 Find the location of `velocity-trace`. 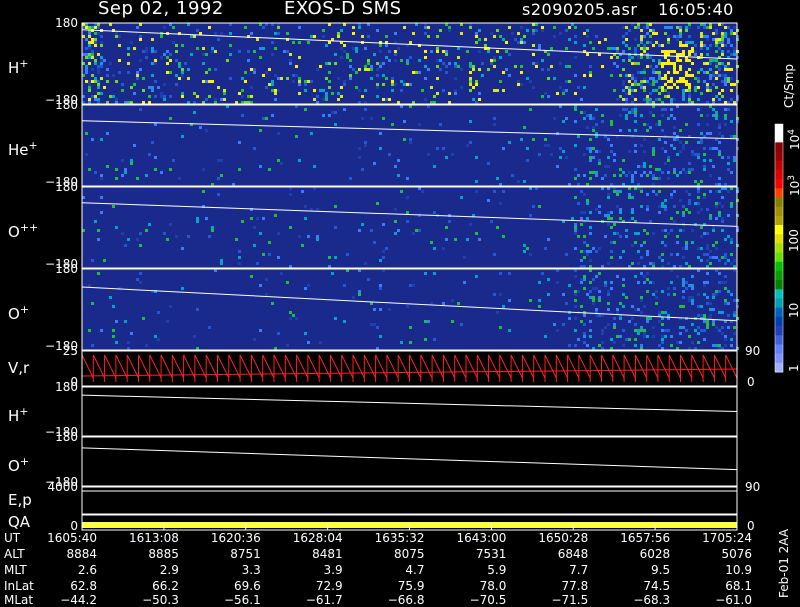

velocity-trace is located at coordinates (409, 368).